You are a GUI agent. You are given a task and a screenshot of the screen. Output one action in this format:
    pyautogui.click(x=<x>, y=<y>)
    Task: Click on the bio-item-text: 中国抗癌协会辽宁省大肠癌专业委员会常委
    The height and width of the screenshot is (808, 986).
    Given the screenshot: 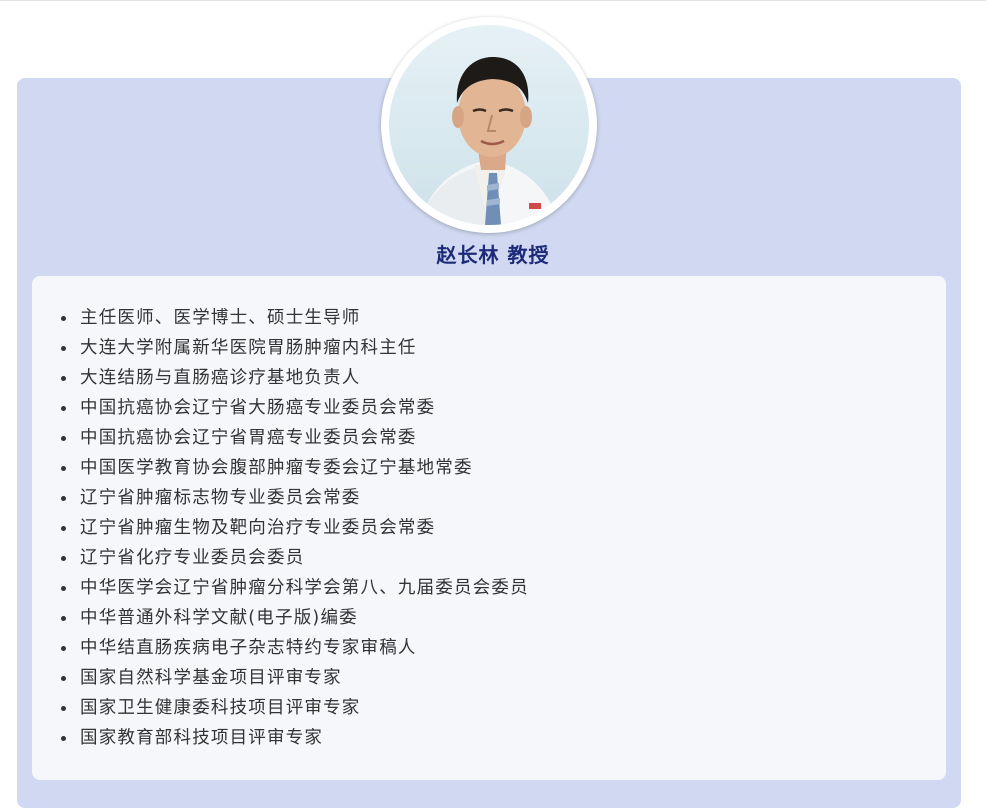 What is the action you would take?
    pyautogui.click(x=258, y=408)
    